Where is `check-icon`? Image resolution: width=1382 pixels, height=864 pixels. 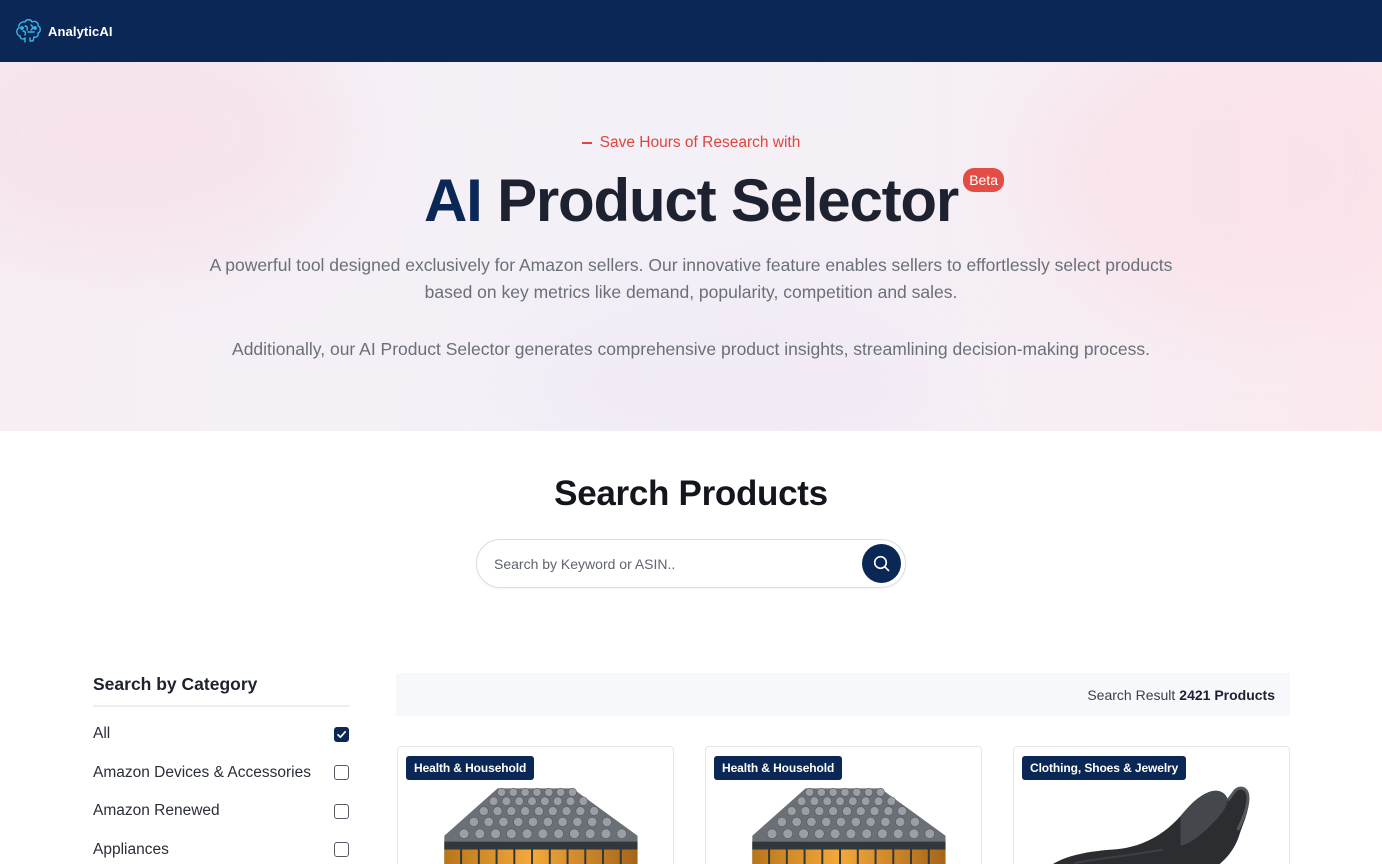 check-icon is located at coordinates (342, 734).